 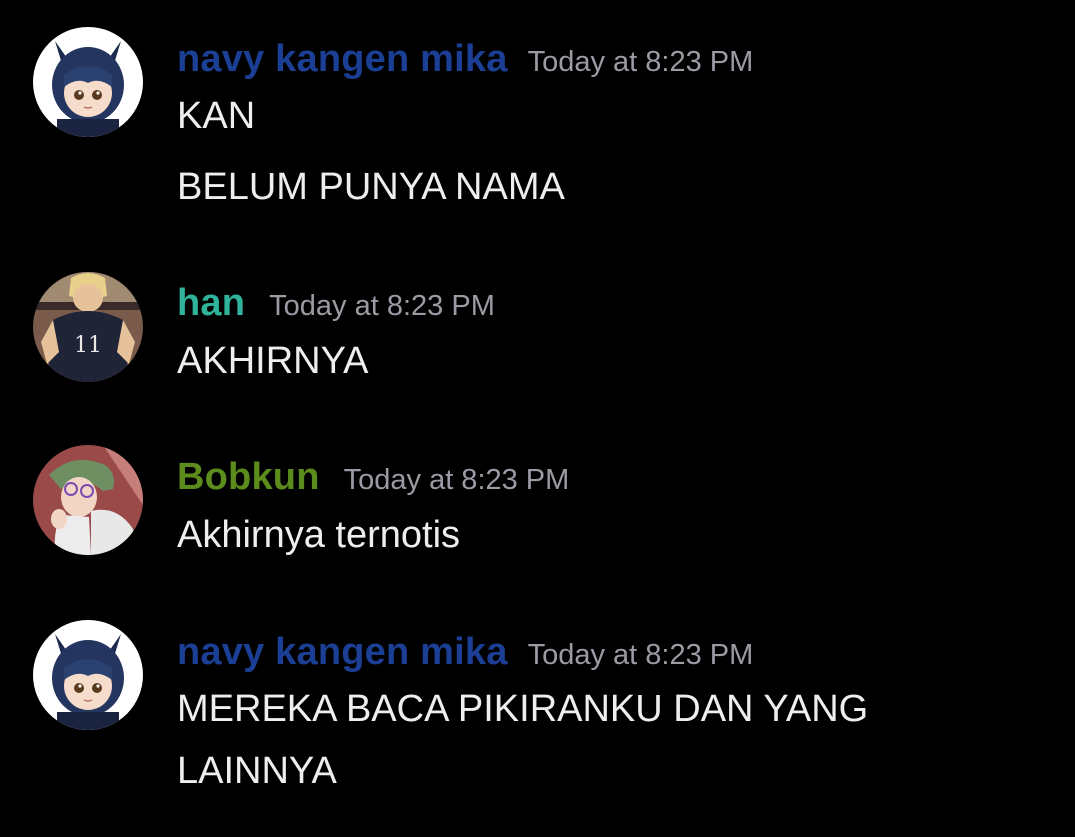 I want to click on volleyball-player-11-avatar-icon: 11, so click(x=88, y=327).